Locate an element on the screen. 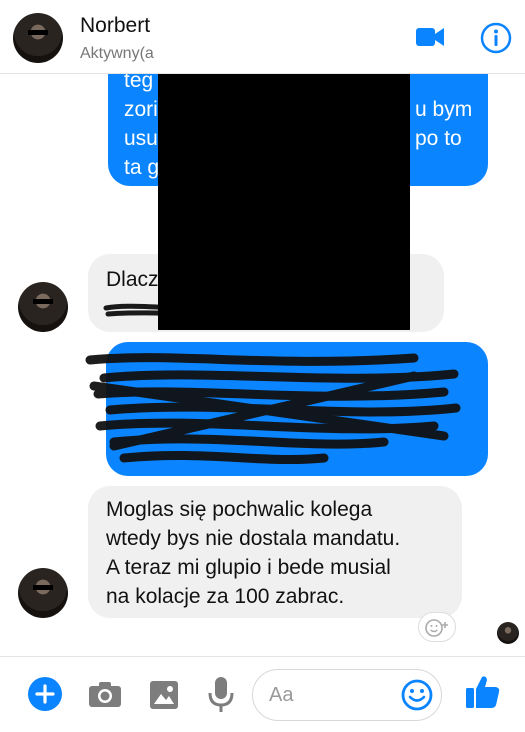  contact-avatar is located at coordinates (38, 38).